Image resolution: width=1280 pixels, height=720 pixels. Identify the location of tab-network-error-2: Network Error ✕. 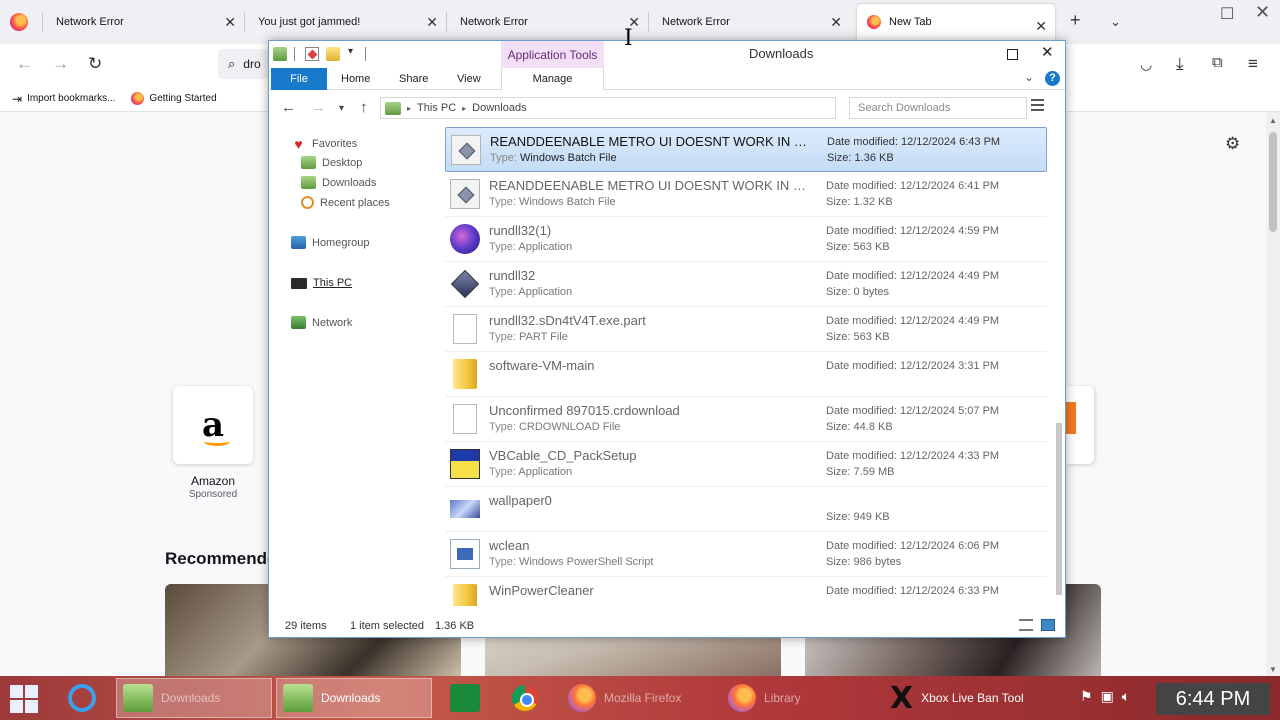
(547, 22).